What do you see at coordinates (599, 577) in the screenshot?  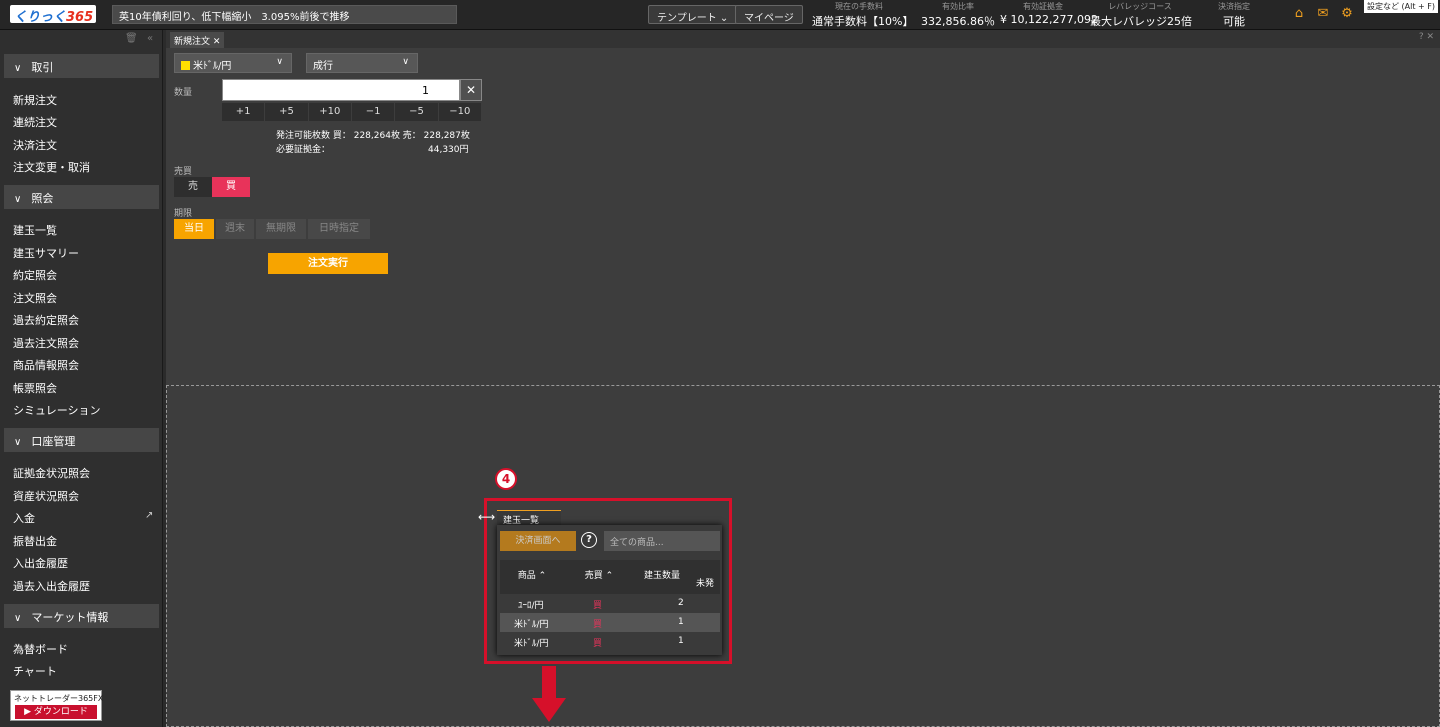 I see `col-side-header: 売買 ⌃` at bounding box center [599, 577].